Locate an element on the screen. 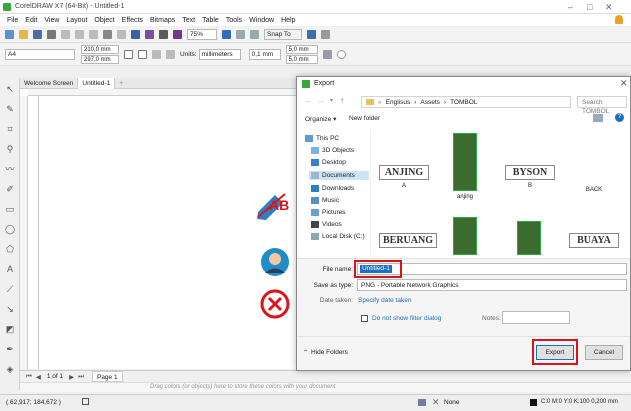 This screenshot has height=411, width=631. file-item: ANJING A is located at coordinates (404, 177).